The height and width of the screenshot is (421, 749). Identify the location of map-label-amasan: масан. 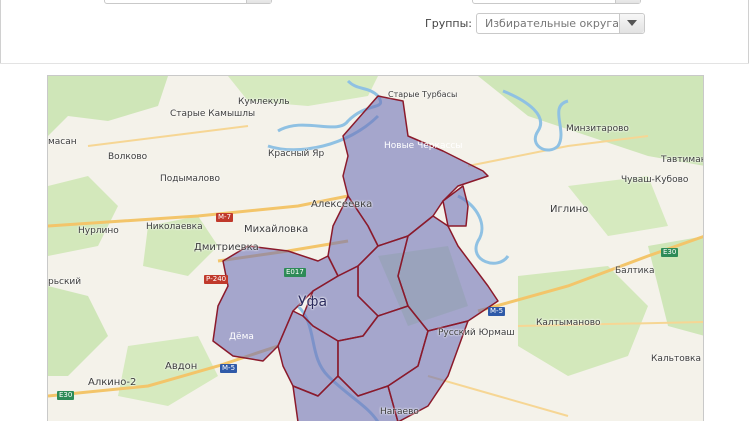
(62, 142).